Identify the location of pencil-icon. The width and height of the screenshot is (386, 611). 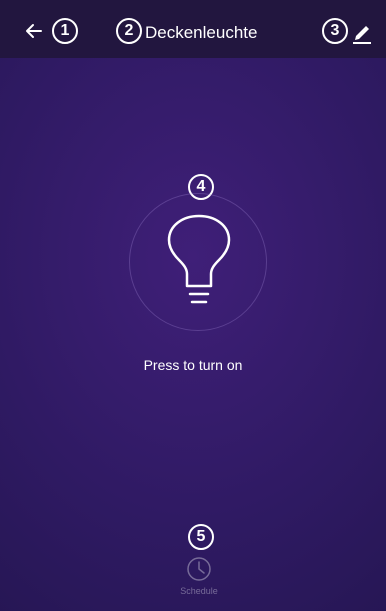
(362, 35).